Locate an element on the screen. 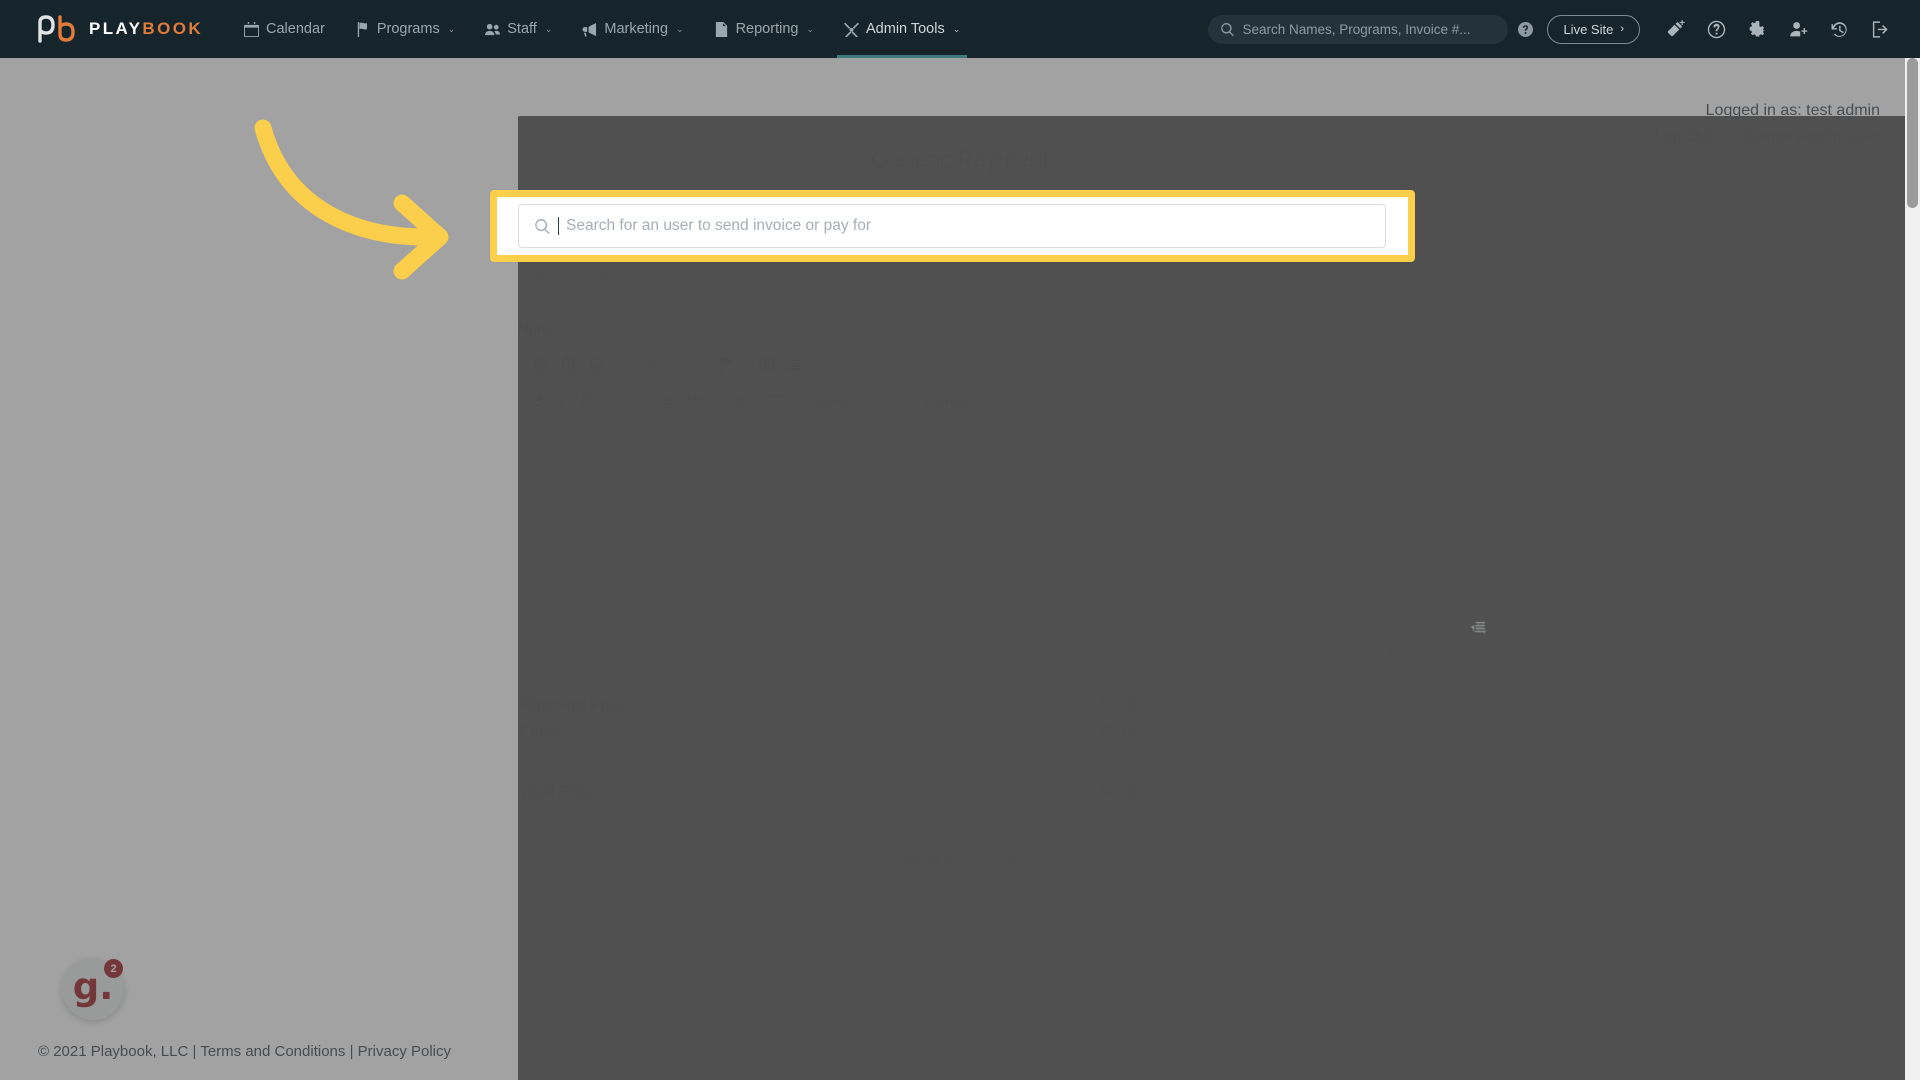 Image resolution: width=1920 pixels, height=1080 pixels. editor-resize-handle is located at coordinates (1391, 648).